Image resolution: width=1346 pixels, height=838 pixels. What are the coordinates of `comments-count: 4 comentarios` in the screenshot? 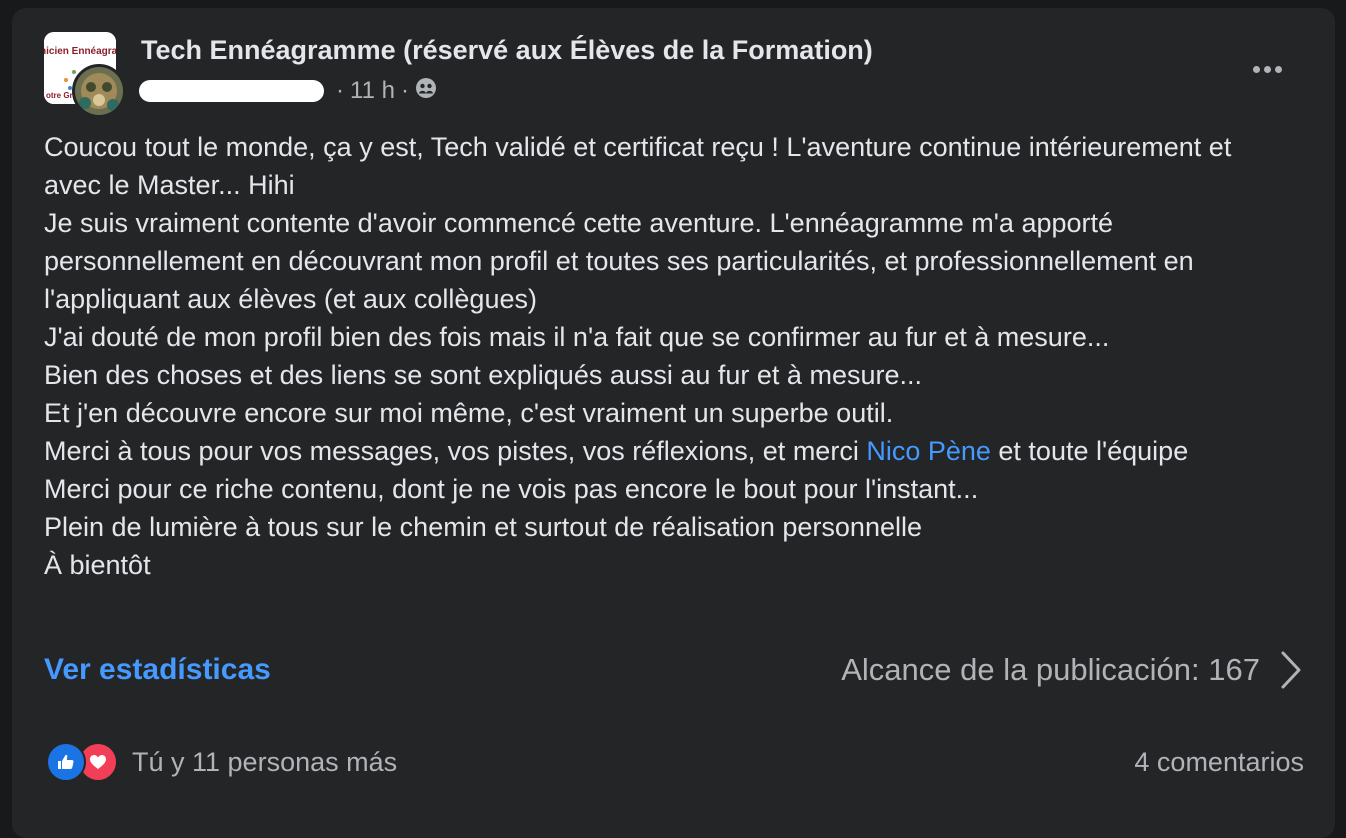 It's located at (1219, 762).